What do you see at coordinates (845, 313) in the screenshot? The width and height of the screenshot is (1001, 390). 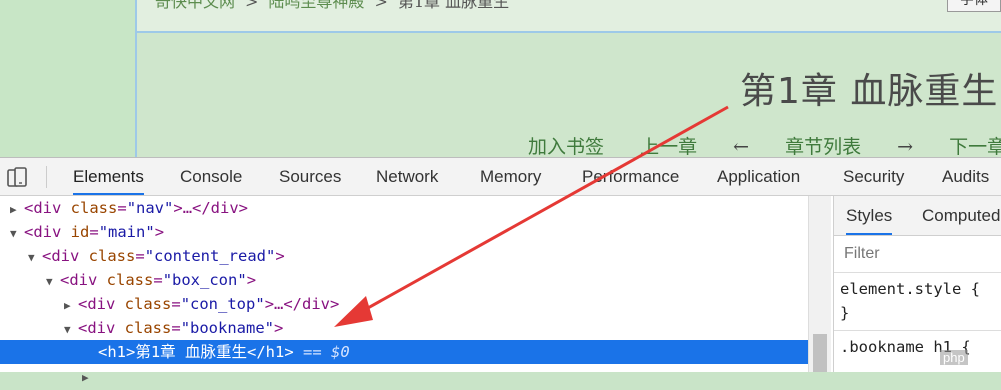 I see `element-style-close: }` at bounding box center [845, 313].